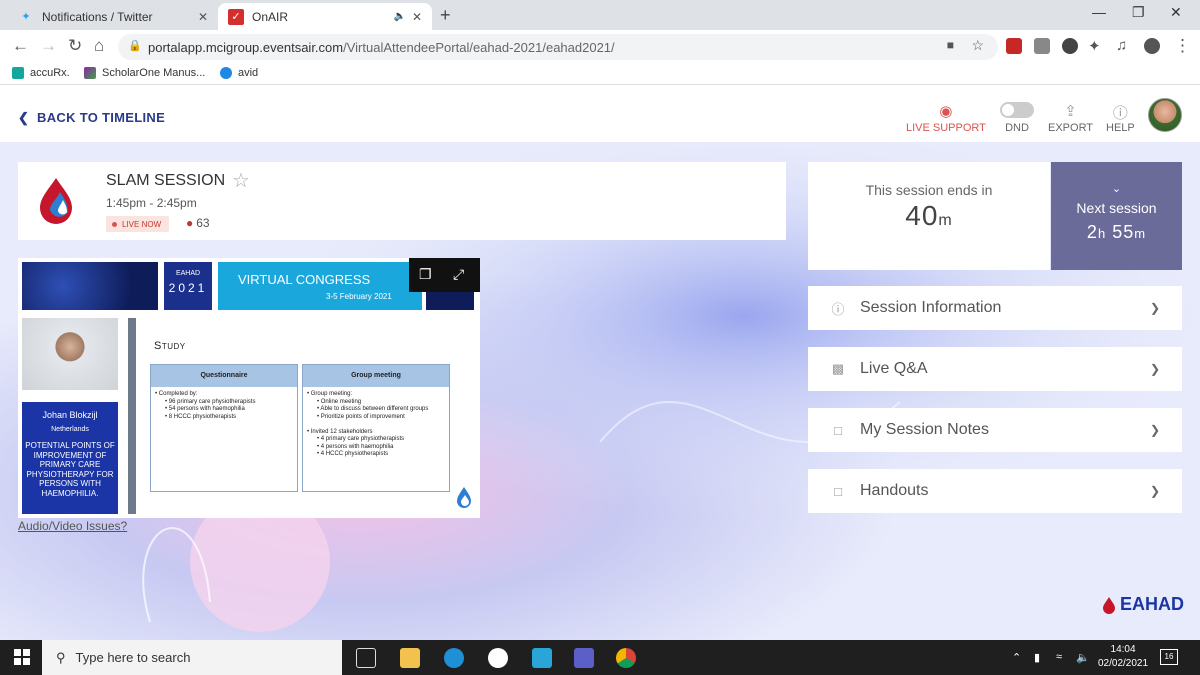 The height and width of the screenshot is (675, 1200). I want to click on group-meeting-header: Group meeting, so click(376, 376).